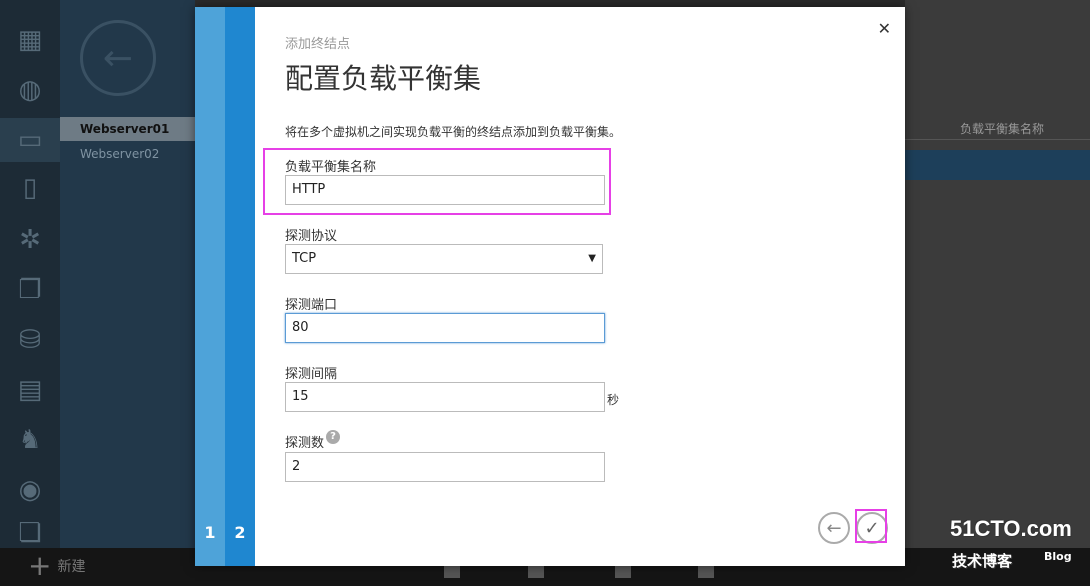  I want to click on breadcrumb: 添加终结点, so click(318, 44).